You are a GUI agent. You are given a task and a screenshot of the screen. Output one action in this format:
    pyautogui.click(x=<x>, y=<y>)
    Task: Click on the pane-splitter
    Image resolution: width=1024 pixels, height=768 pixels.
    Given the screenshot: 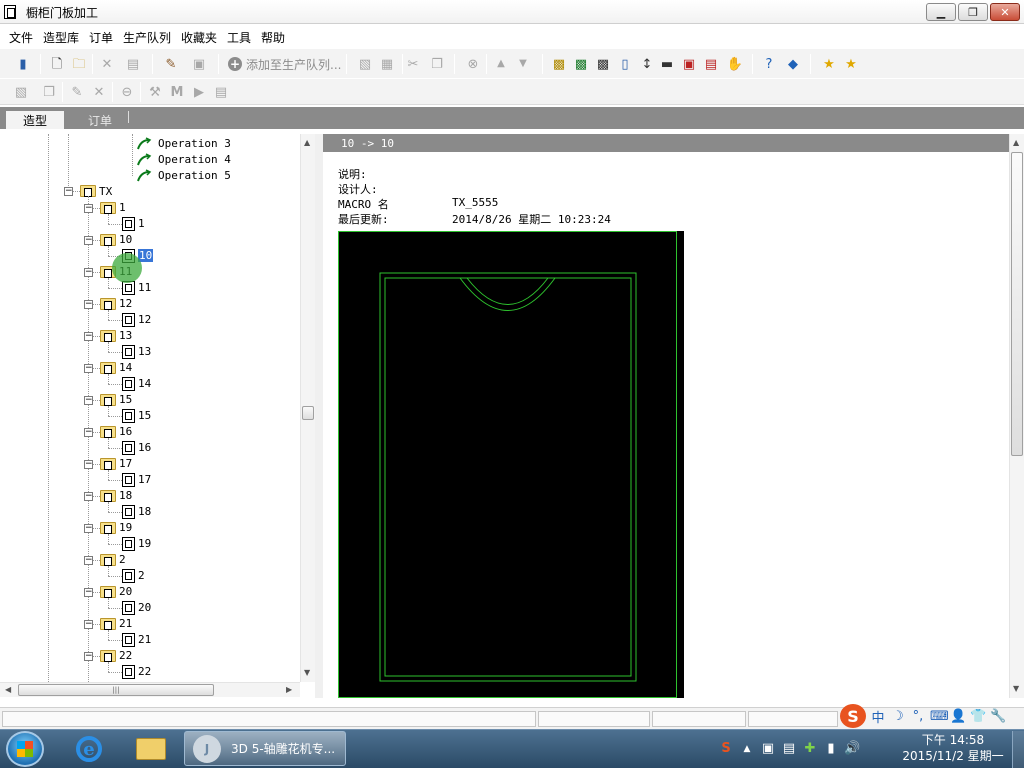 What is the action you would take?
    pyautogui.click(x=319, y=416)
    